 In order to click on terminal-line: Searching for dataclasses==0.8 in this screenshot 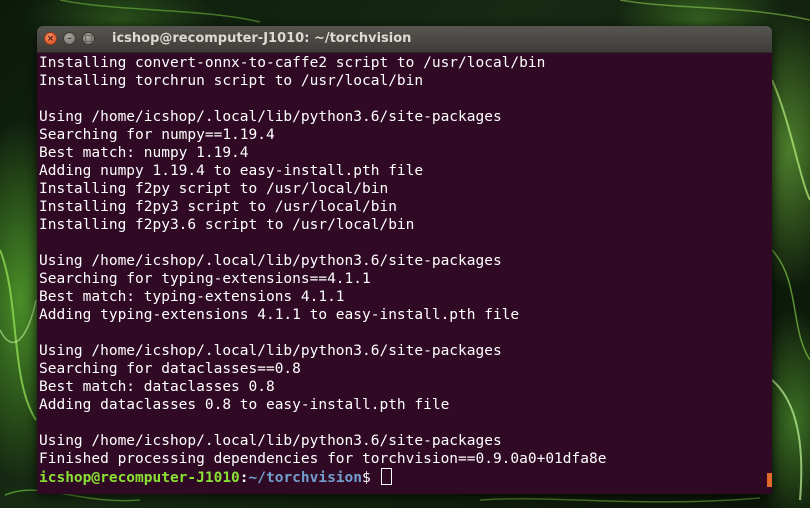, I will do `click(170, 369)`.